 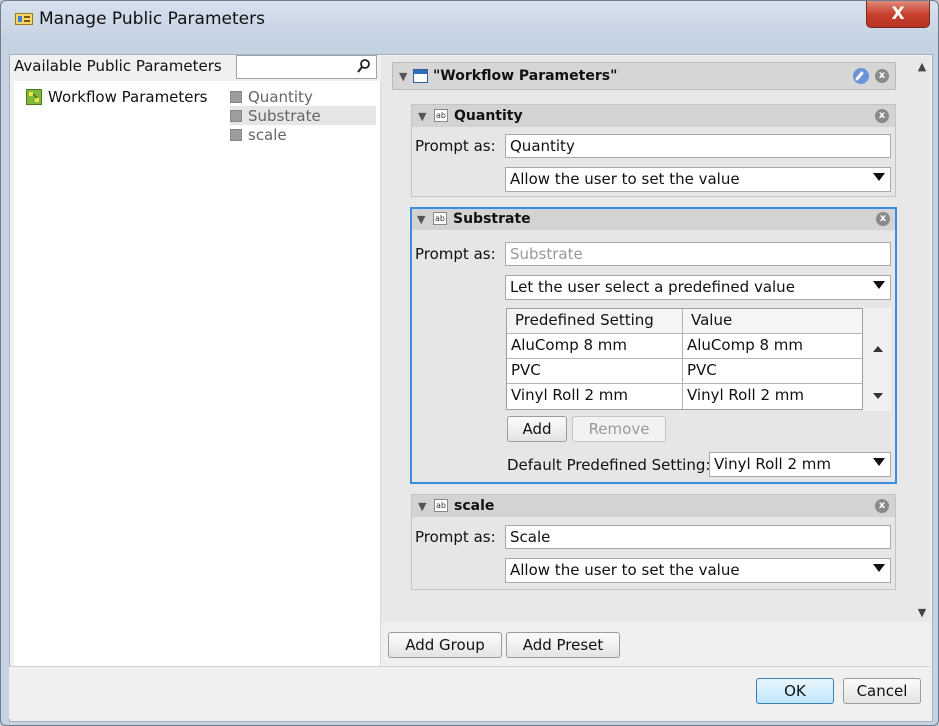 What do you see at coordinates (609, 465) in the screenshot?
I see `default-setting-label: Default Predefined Setting:` at bounding box center [609, 465].